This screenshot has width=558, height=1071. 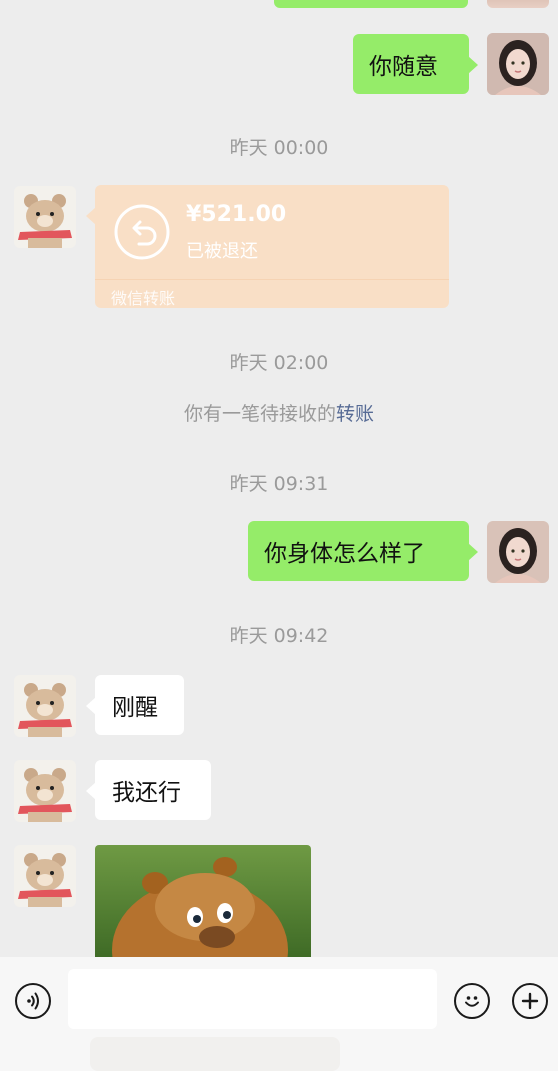 I want to click on partial-message-bubble, so click(x=371, y=4).